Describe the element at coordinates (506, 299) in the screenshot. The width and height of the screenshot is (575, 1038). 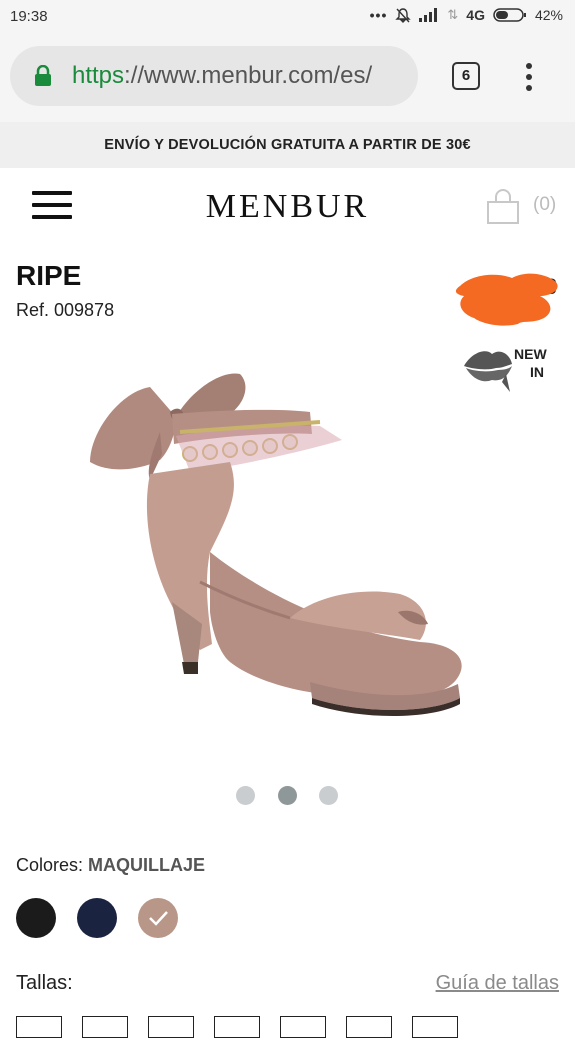
I see `price-redaction` at that location.